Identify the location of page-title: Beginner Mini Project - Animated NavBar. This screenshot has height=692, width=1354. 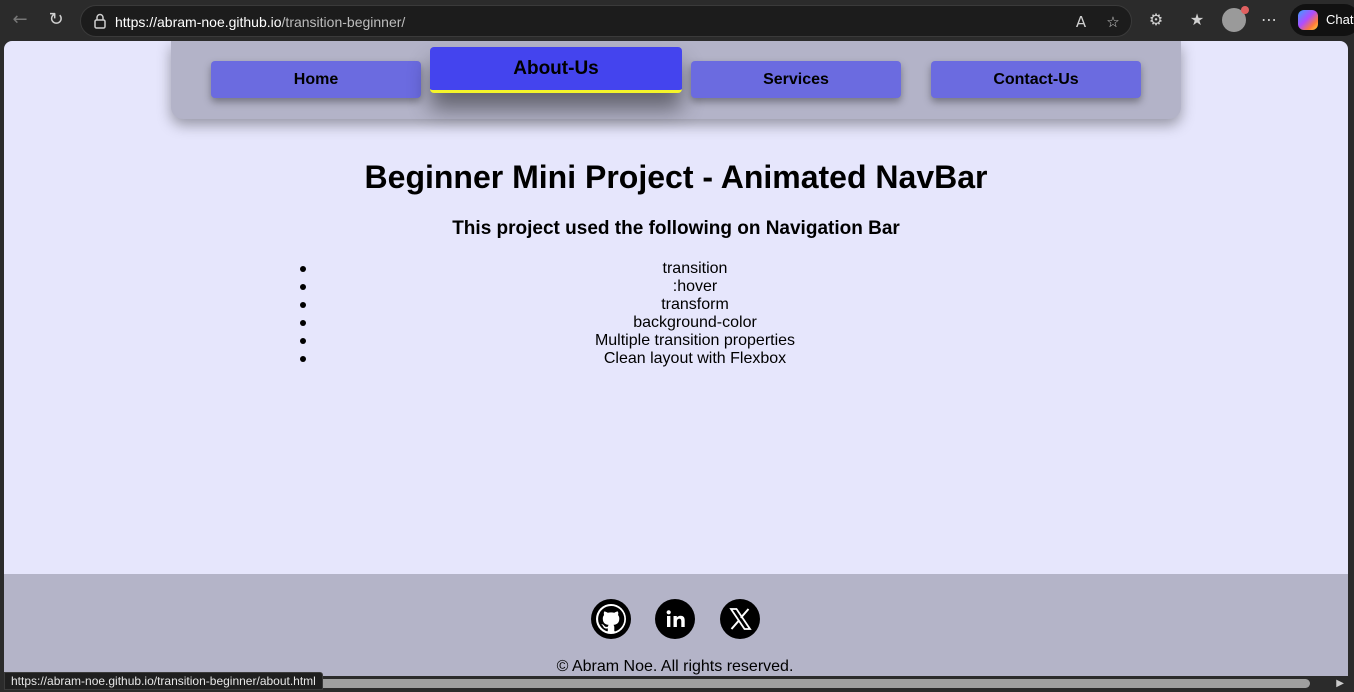
(676, 177).